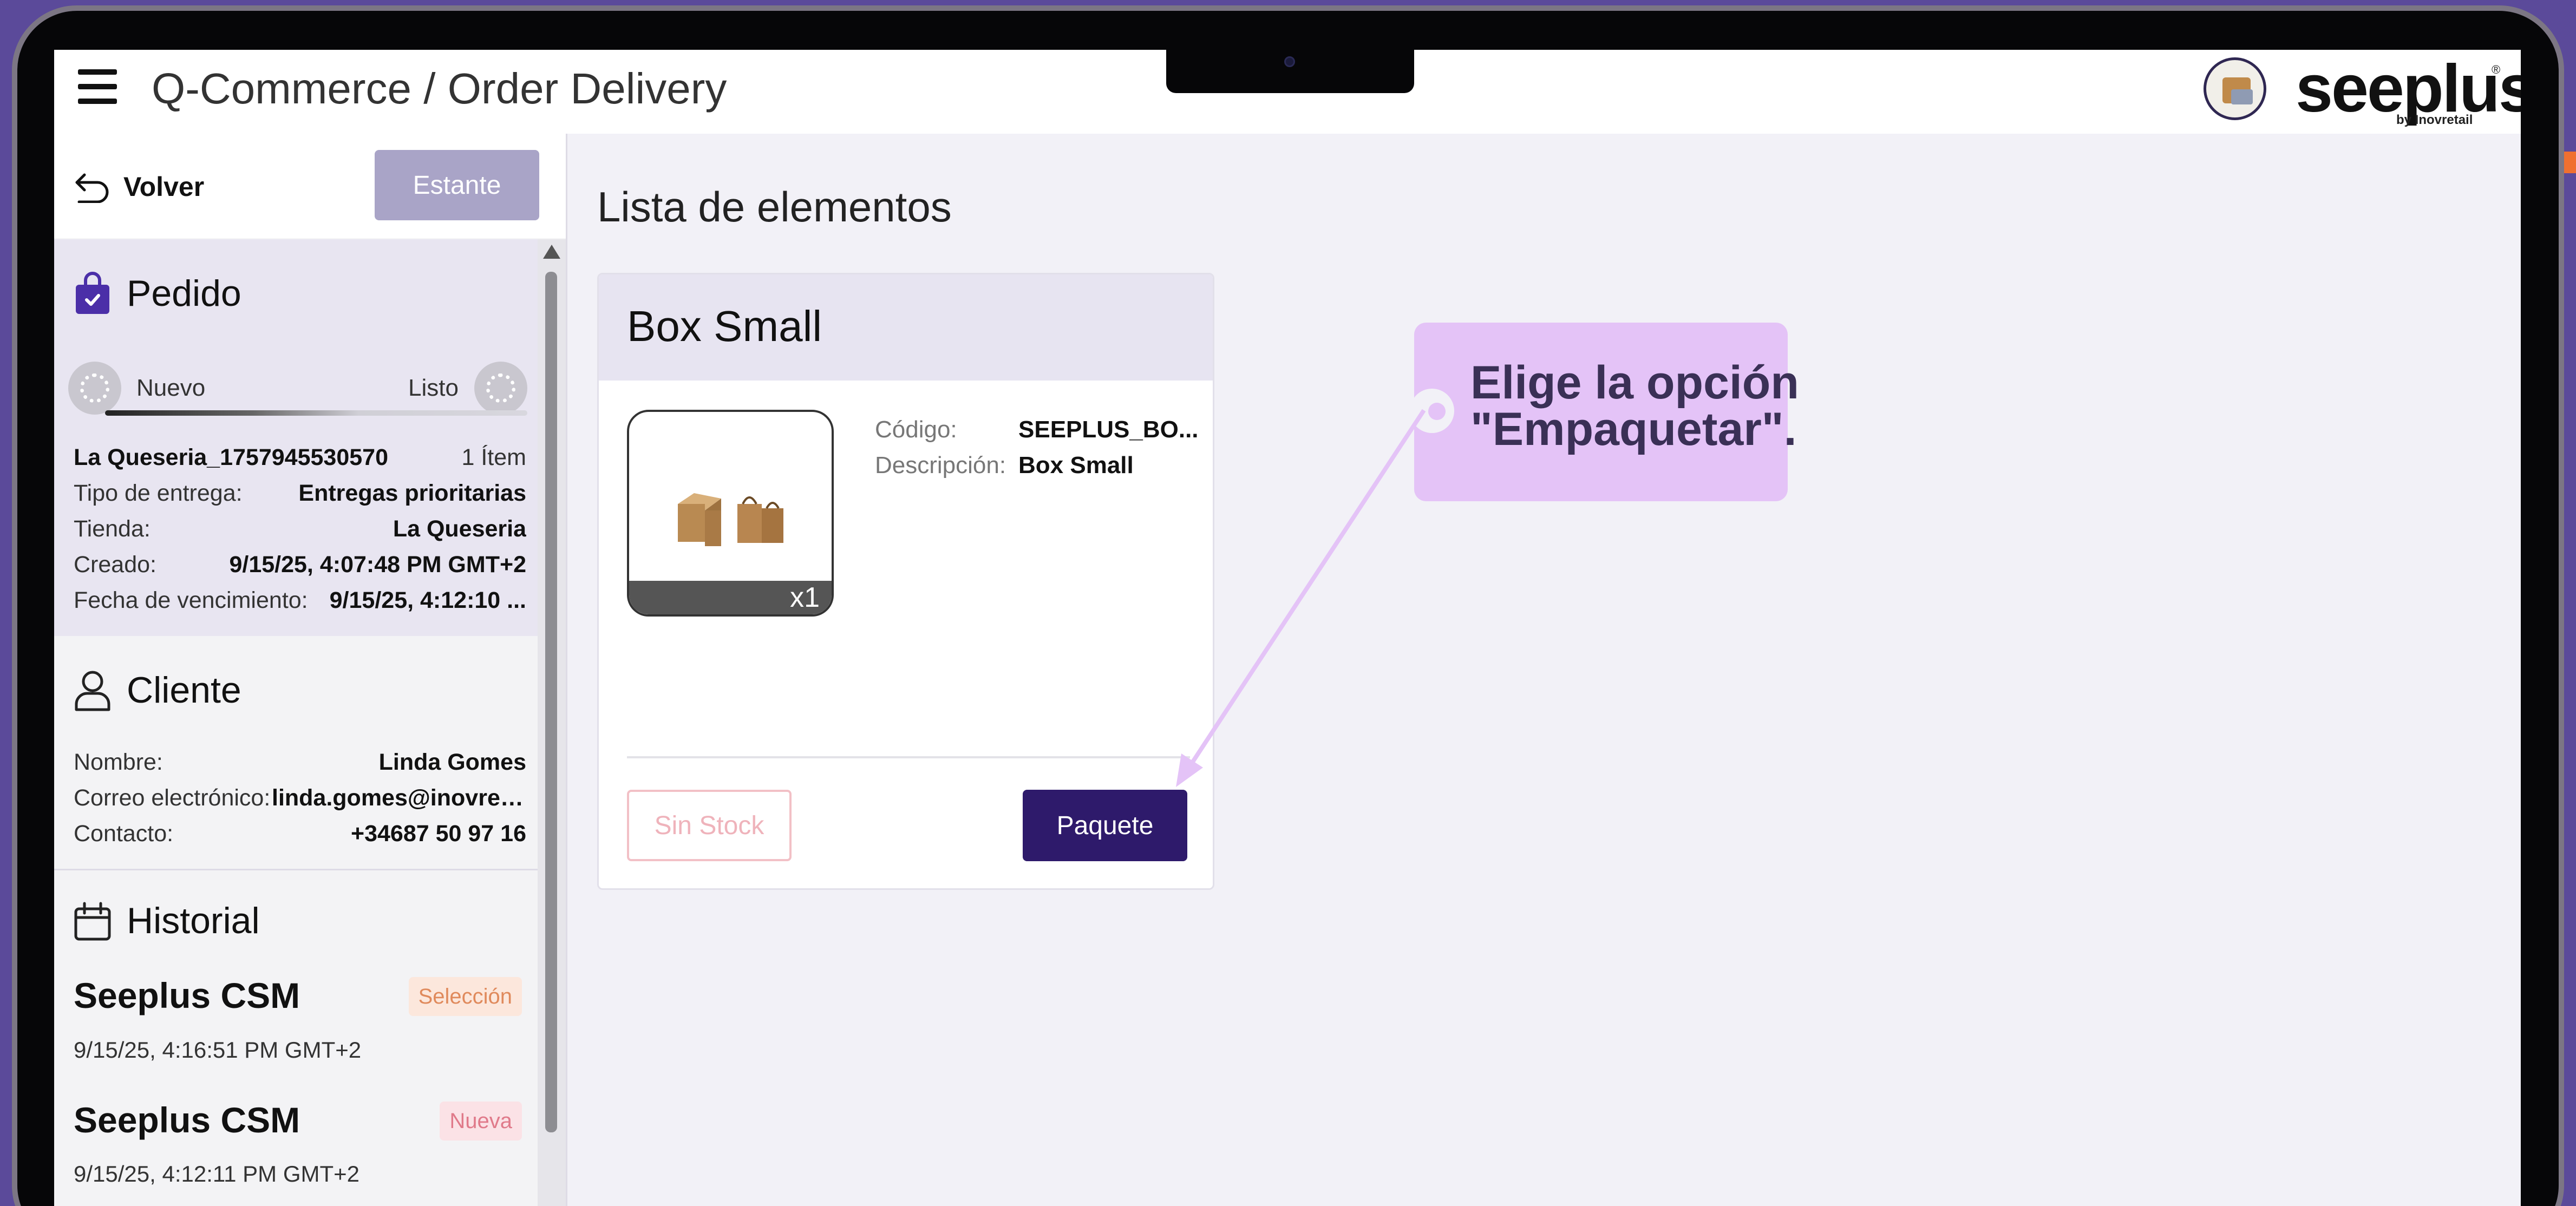 Image resolution: width=2576 pixels, height=1206 pixels. What do you see at coordinates (452, 762) in the screenshot?
I see `row-value: Linda Gomes` at bounding box center [452, 762].